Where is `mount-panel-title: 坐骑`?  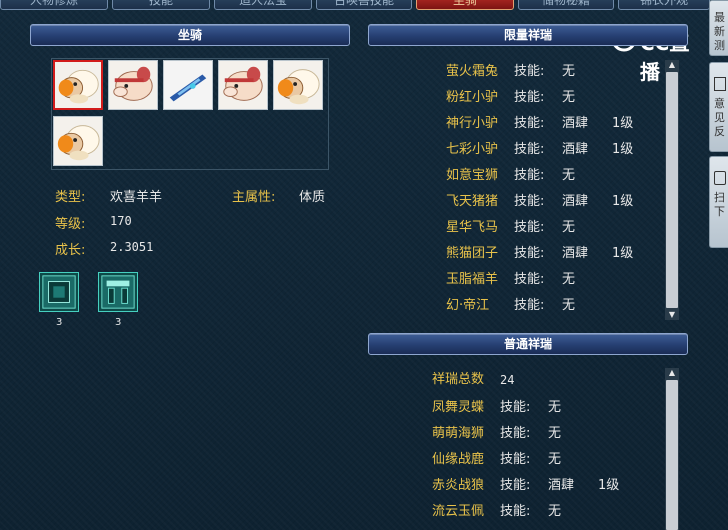
mount-panel-title: 坐骑 is located at coordinates (189, 35).